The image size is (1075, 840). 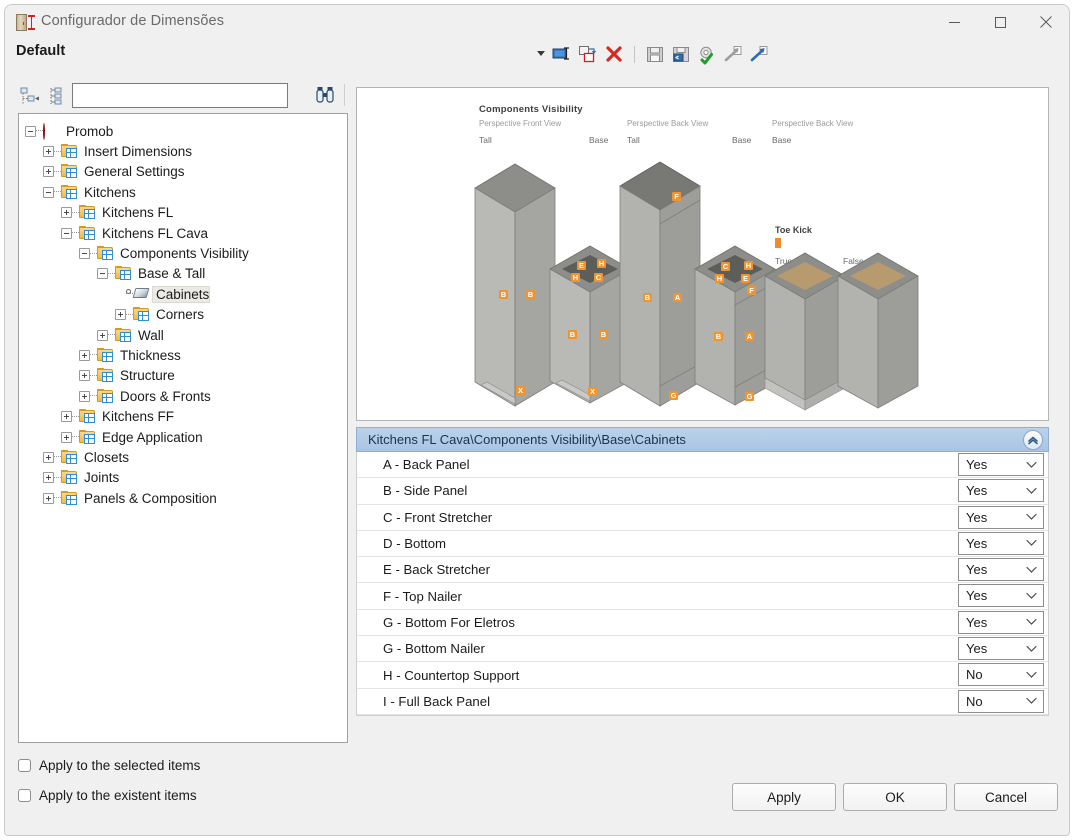 I want to click on tree-node-base-tall: Base & Tall, so click(x=183, y=274).